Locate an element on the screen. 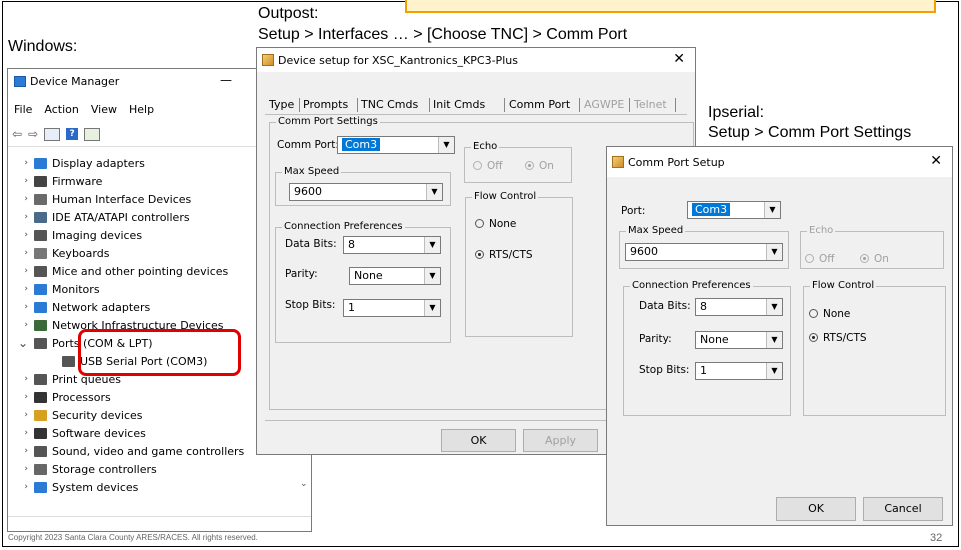 The width and height of the screenshot is (961, 550). menu-help: Help is located at coordinates (141, 111).